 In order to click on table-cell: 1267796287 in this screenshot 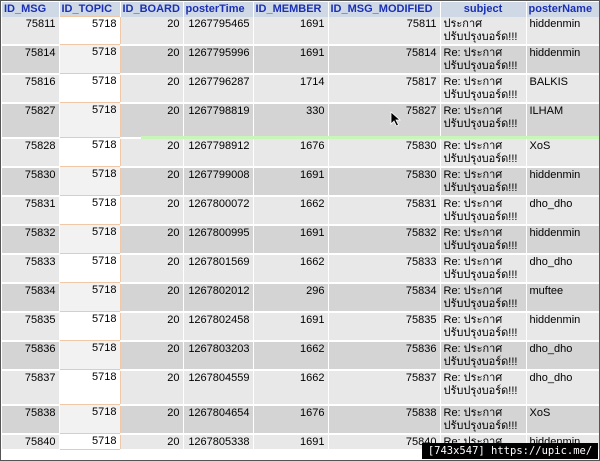, I will do `click(218, 88)`.